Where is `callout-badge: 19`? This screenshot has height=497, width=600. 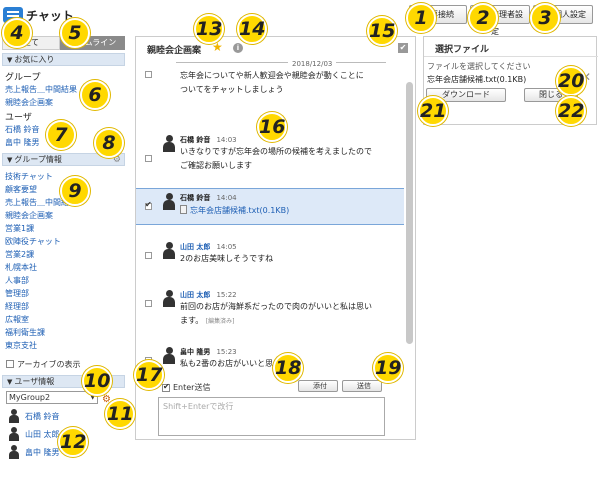
callout-badge: 19 is located at coordinates (388, 368).